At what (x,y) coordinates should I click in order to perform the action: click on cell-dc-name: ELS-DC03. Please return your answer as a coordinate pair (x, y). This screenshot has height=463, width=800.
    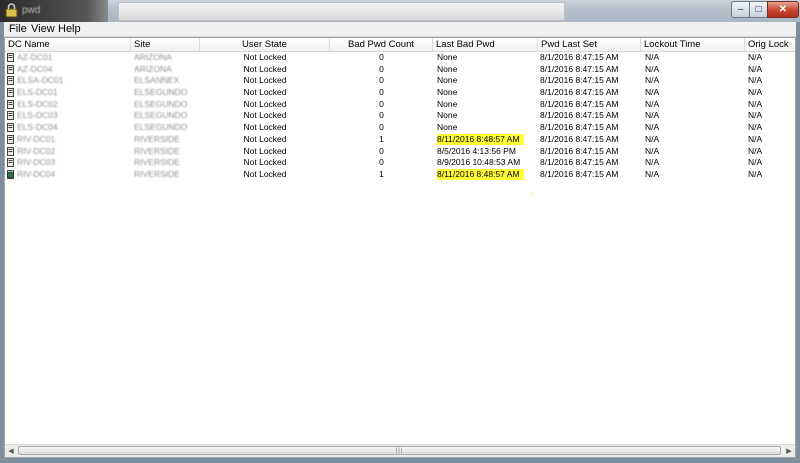
    Looking at the image, I should click on (74, 116).